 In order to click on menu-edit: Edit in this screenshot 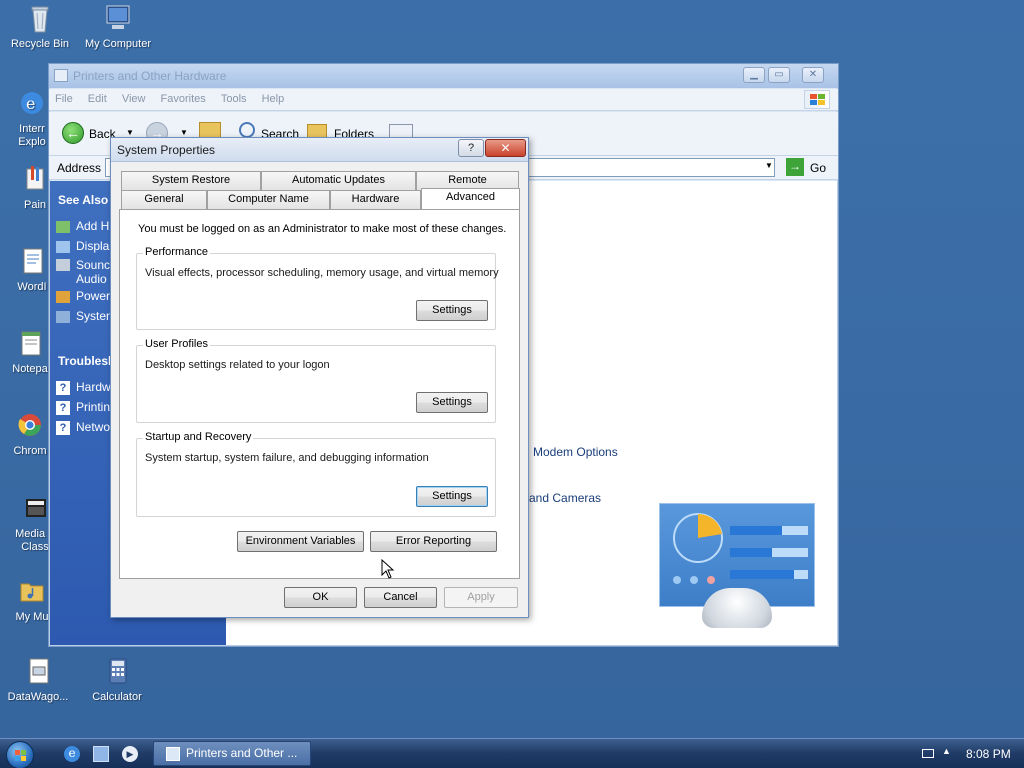, I will do `click(97, 99)`.